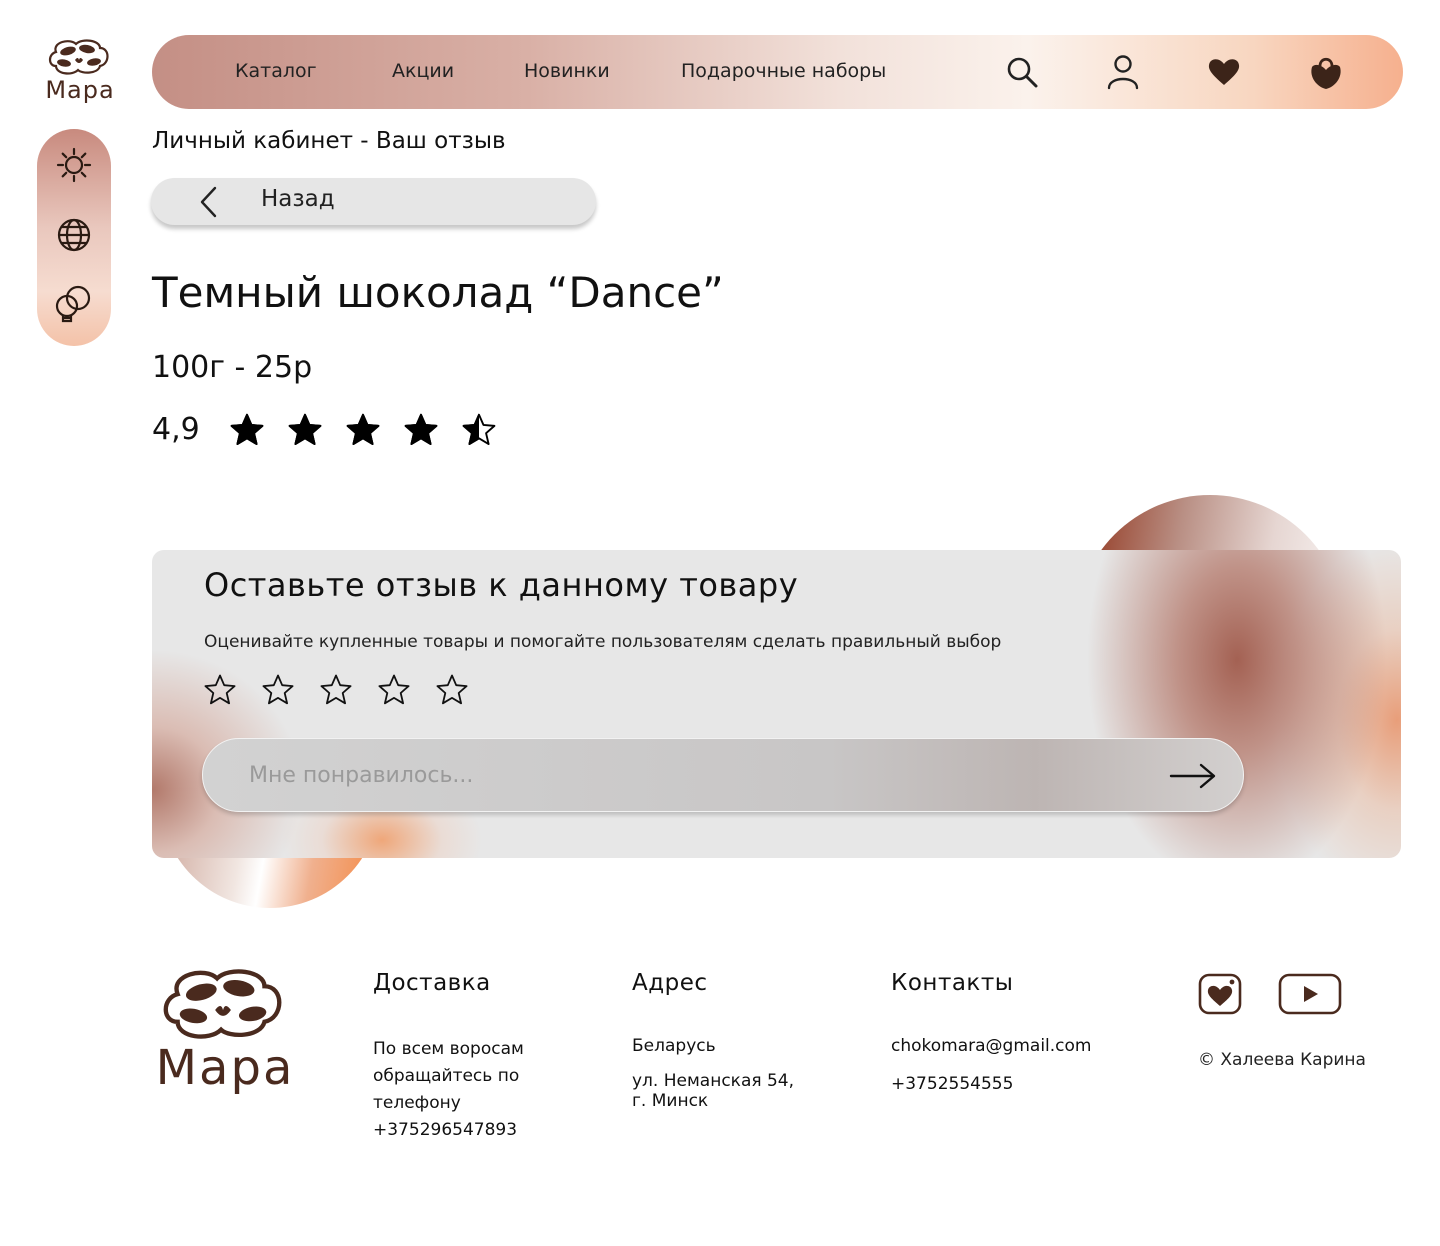 This screenshot has height=1246, width=1440. What do you see at coordinates (567, 71) in the screenshot?
I see `nav-new-arrivals: Новинки` at bounding box center [567, 71].